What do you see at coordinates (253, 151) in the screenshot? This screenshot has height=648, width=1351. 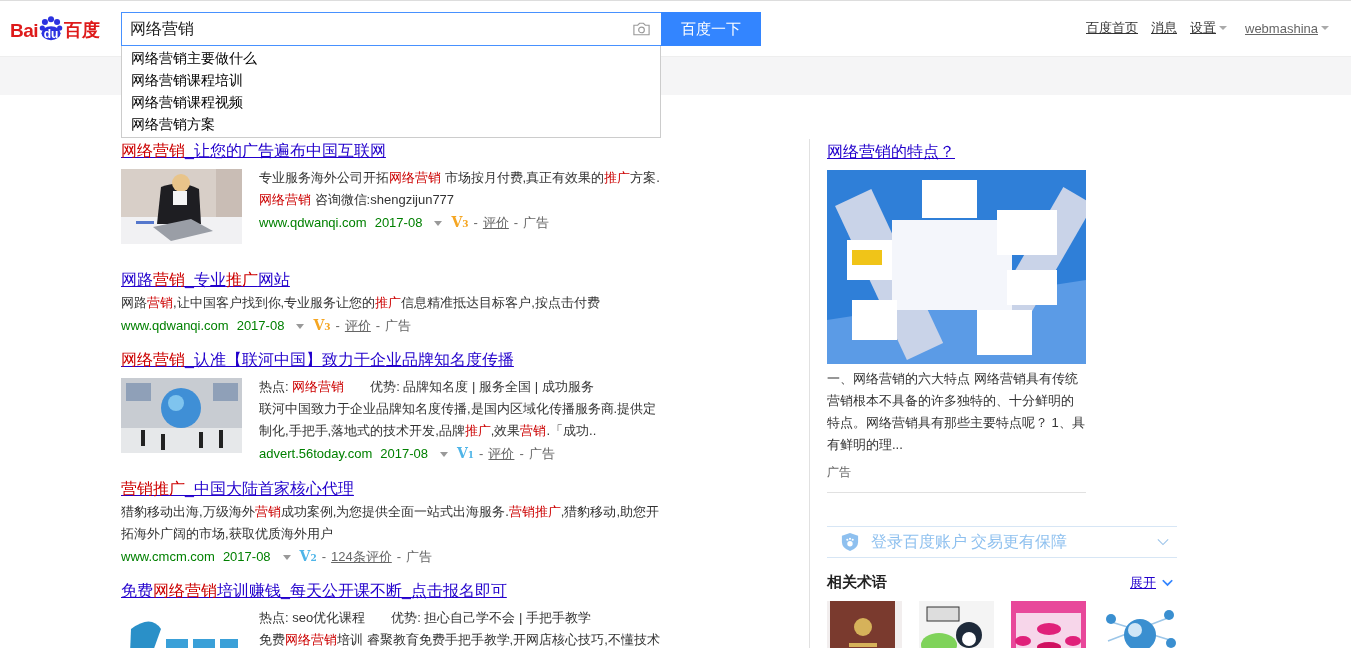 I see `result-title-link: 网络营销_让您的广告遍布中国互联网` at bounding box center [253, 151].